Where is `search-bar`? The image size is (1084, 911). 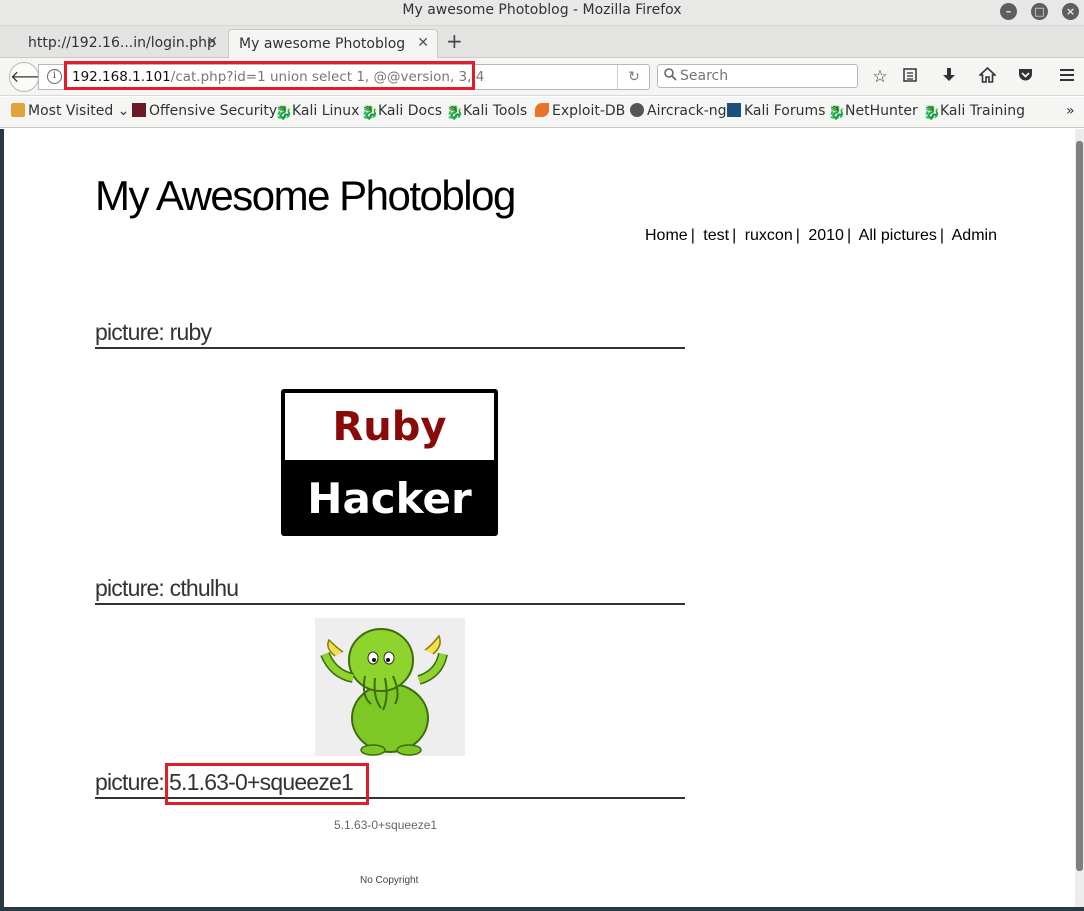 search-bar is located at coordinates (757, 76).